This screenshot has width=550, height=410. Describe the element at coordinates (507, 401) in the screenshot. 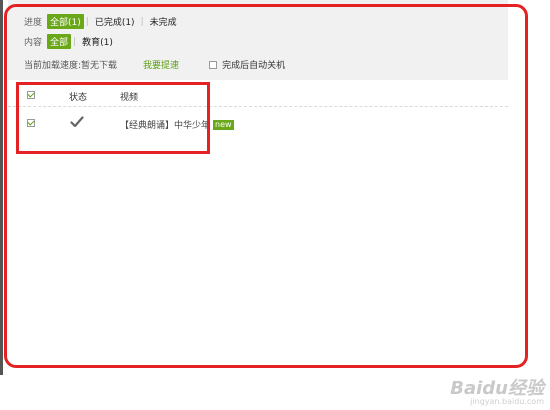

I see `watermark-url: jingyan.baidu.com` at that location.